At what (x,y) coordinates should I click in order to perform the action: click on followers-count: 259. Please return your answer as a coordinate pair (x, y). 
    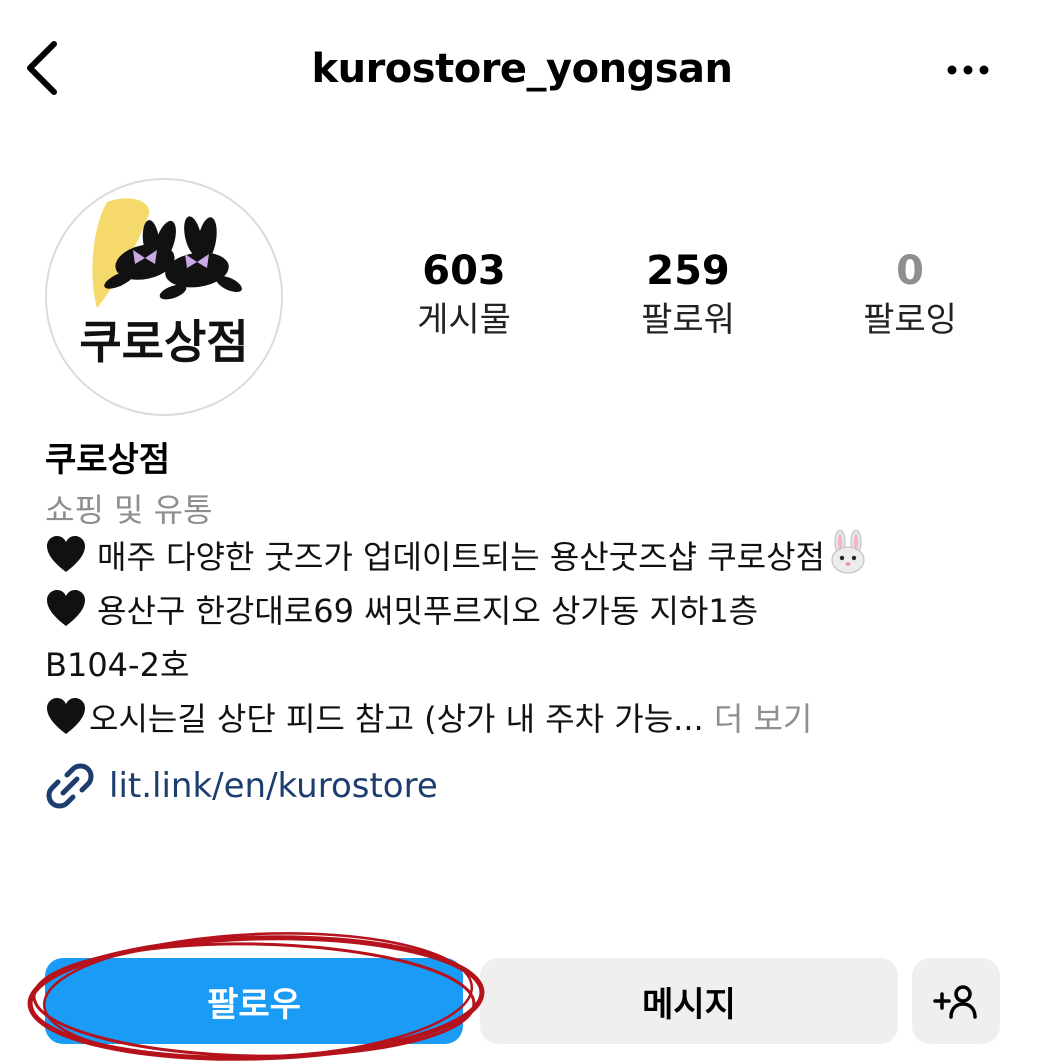
    Looking at the image, I should click on (688, 271).